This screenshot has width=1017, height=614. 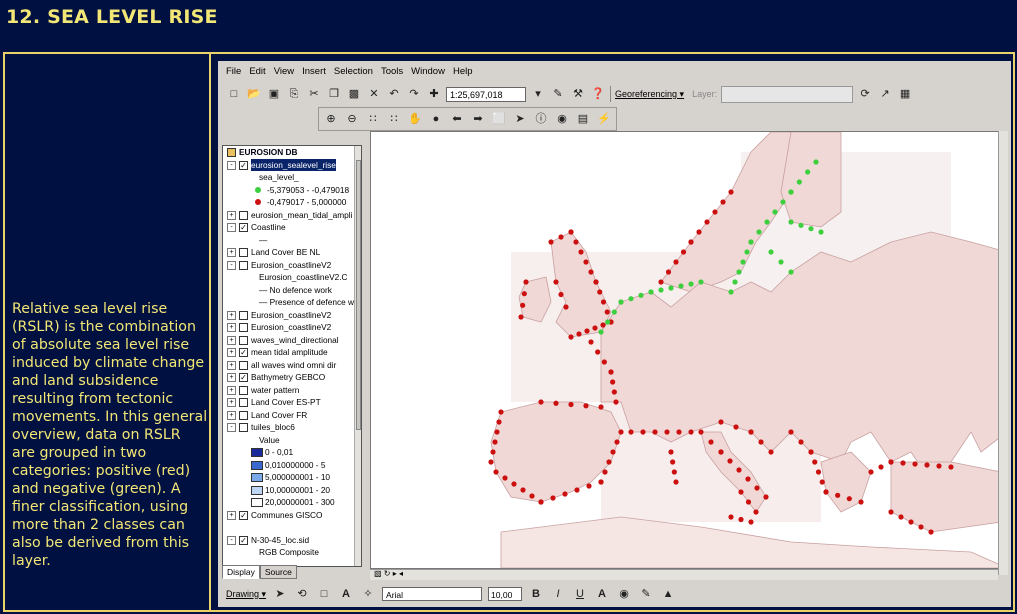 I want to click on map-horizontal-scrollbar: ▧ ↻ ▸ ◂, so click(x=684, y=574).